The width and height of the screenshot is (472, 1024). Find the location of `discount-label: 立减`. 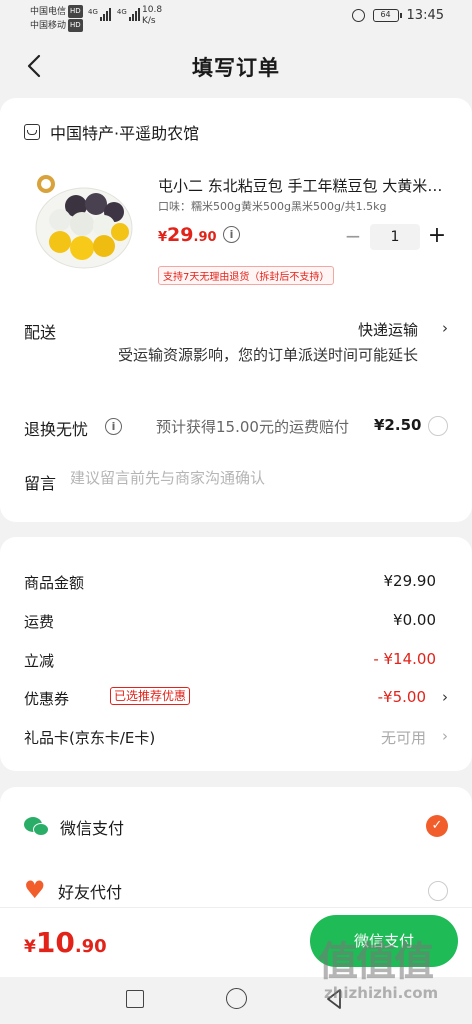

discount-label: 立减 is located at coordinates (39, 661).